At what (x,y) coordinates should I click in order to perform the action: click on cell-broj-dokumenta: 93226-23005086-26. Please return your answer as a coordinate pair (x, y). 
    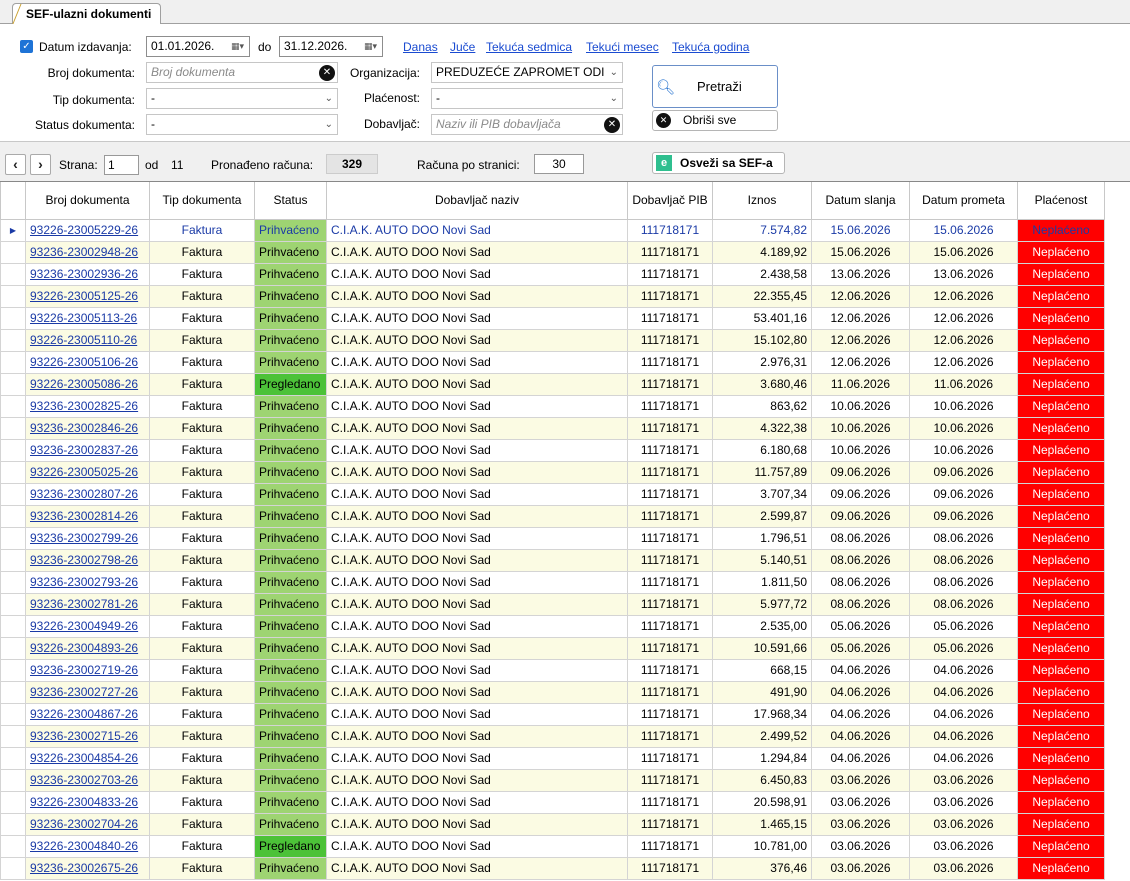
    Looking at the image, I should click on (87, 384).